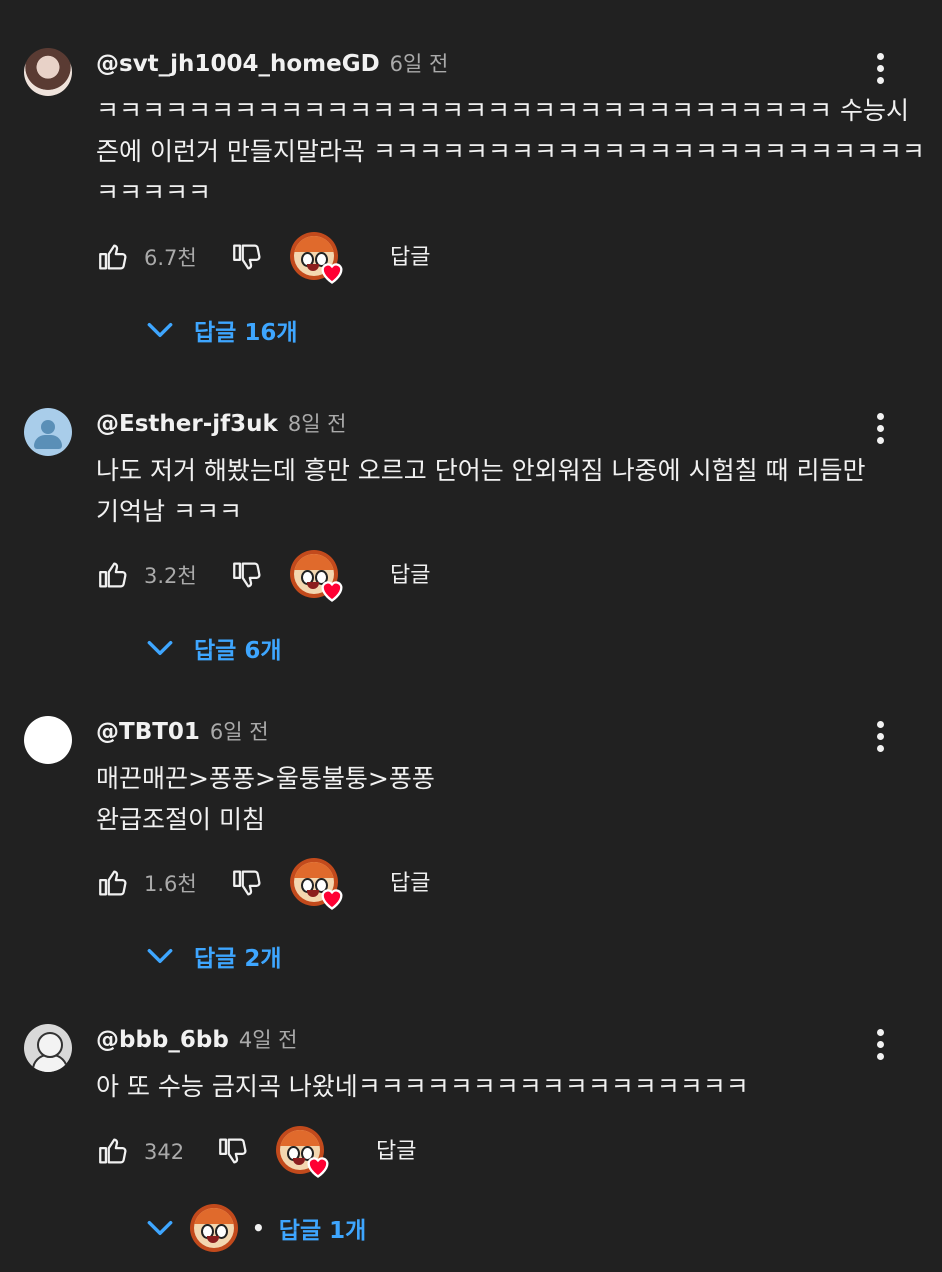  Describe the element at coordinates (422, 1086) in the screenshot. I see `comment-text: 아 또 수능 금지곡 나왔네ㅋㅋㅋㅋㅋㅋㅋㅋㅋㅋㅋㅋㅋㅋㅋㅋㅋ` at that location.